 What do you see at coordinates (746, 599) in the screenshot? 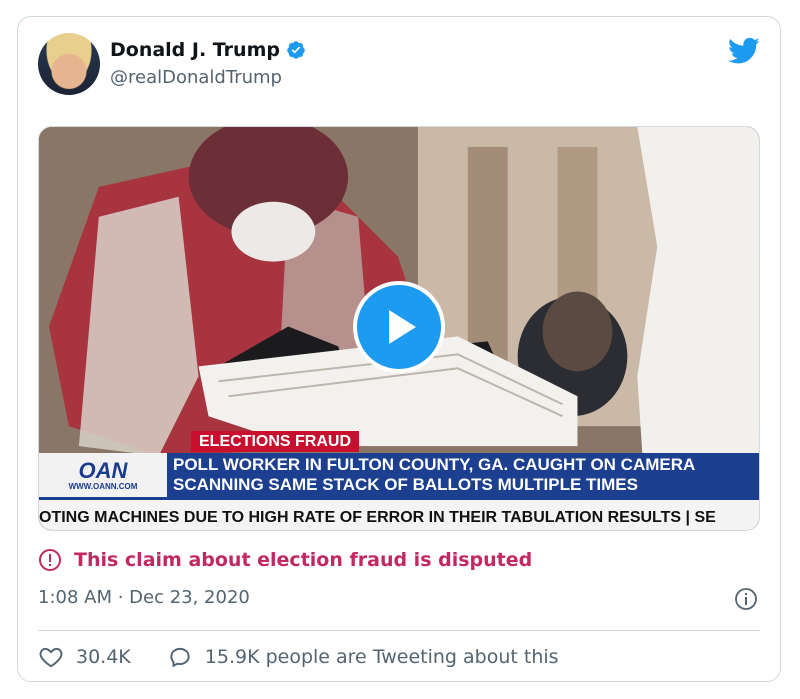
I see `info-icon` at bounding box center [746, 599].